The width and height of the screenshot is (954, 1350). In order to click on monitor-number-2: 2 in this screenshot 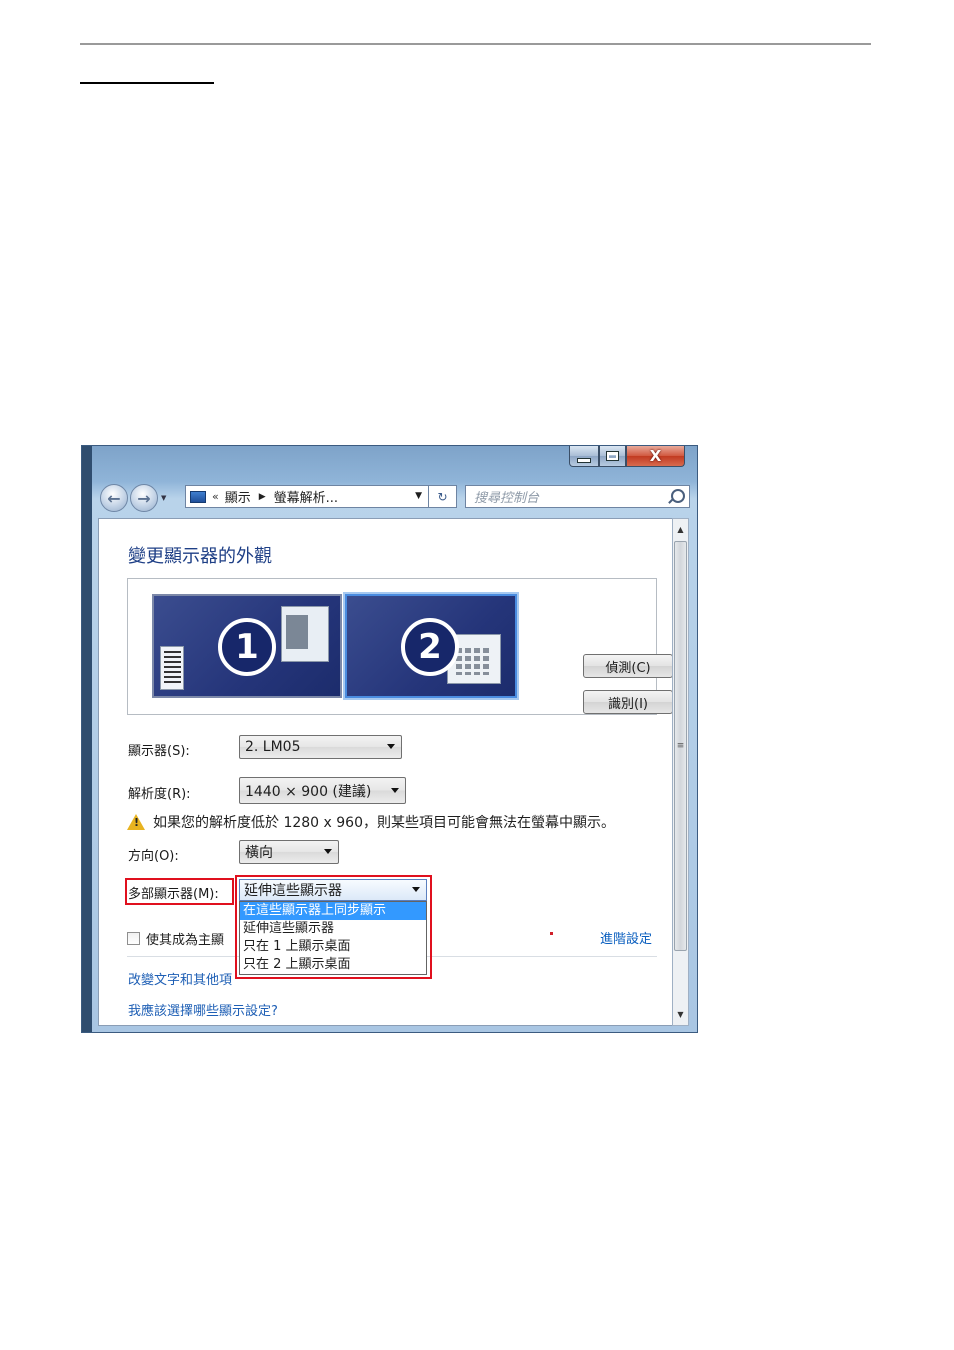, I will do `click(430, 647)`.